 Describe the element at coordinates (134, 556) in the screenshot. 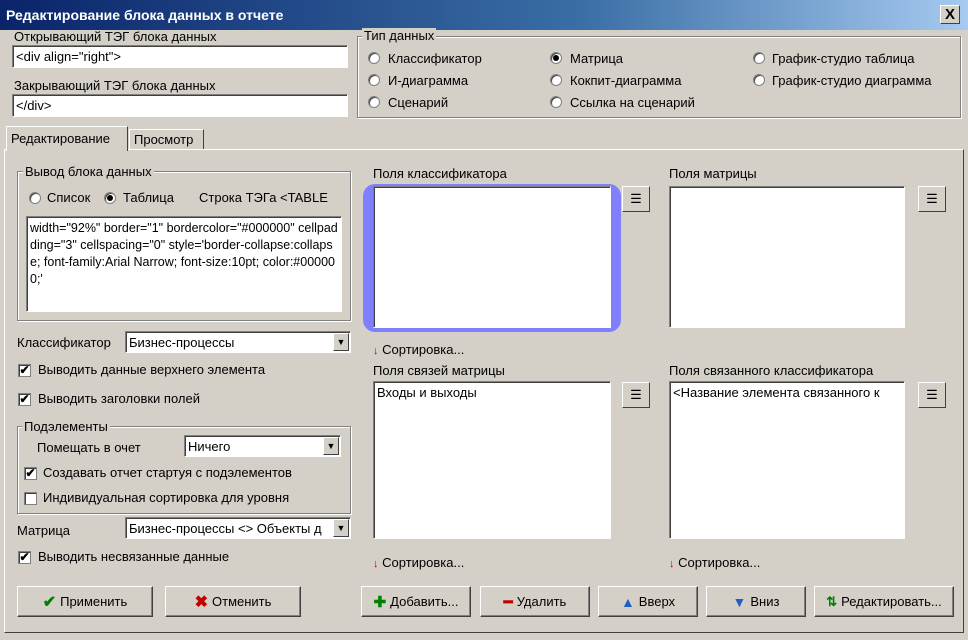

I see `check-unlinked-label: Выводить несвязанные данные` at that location.